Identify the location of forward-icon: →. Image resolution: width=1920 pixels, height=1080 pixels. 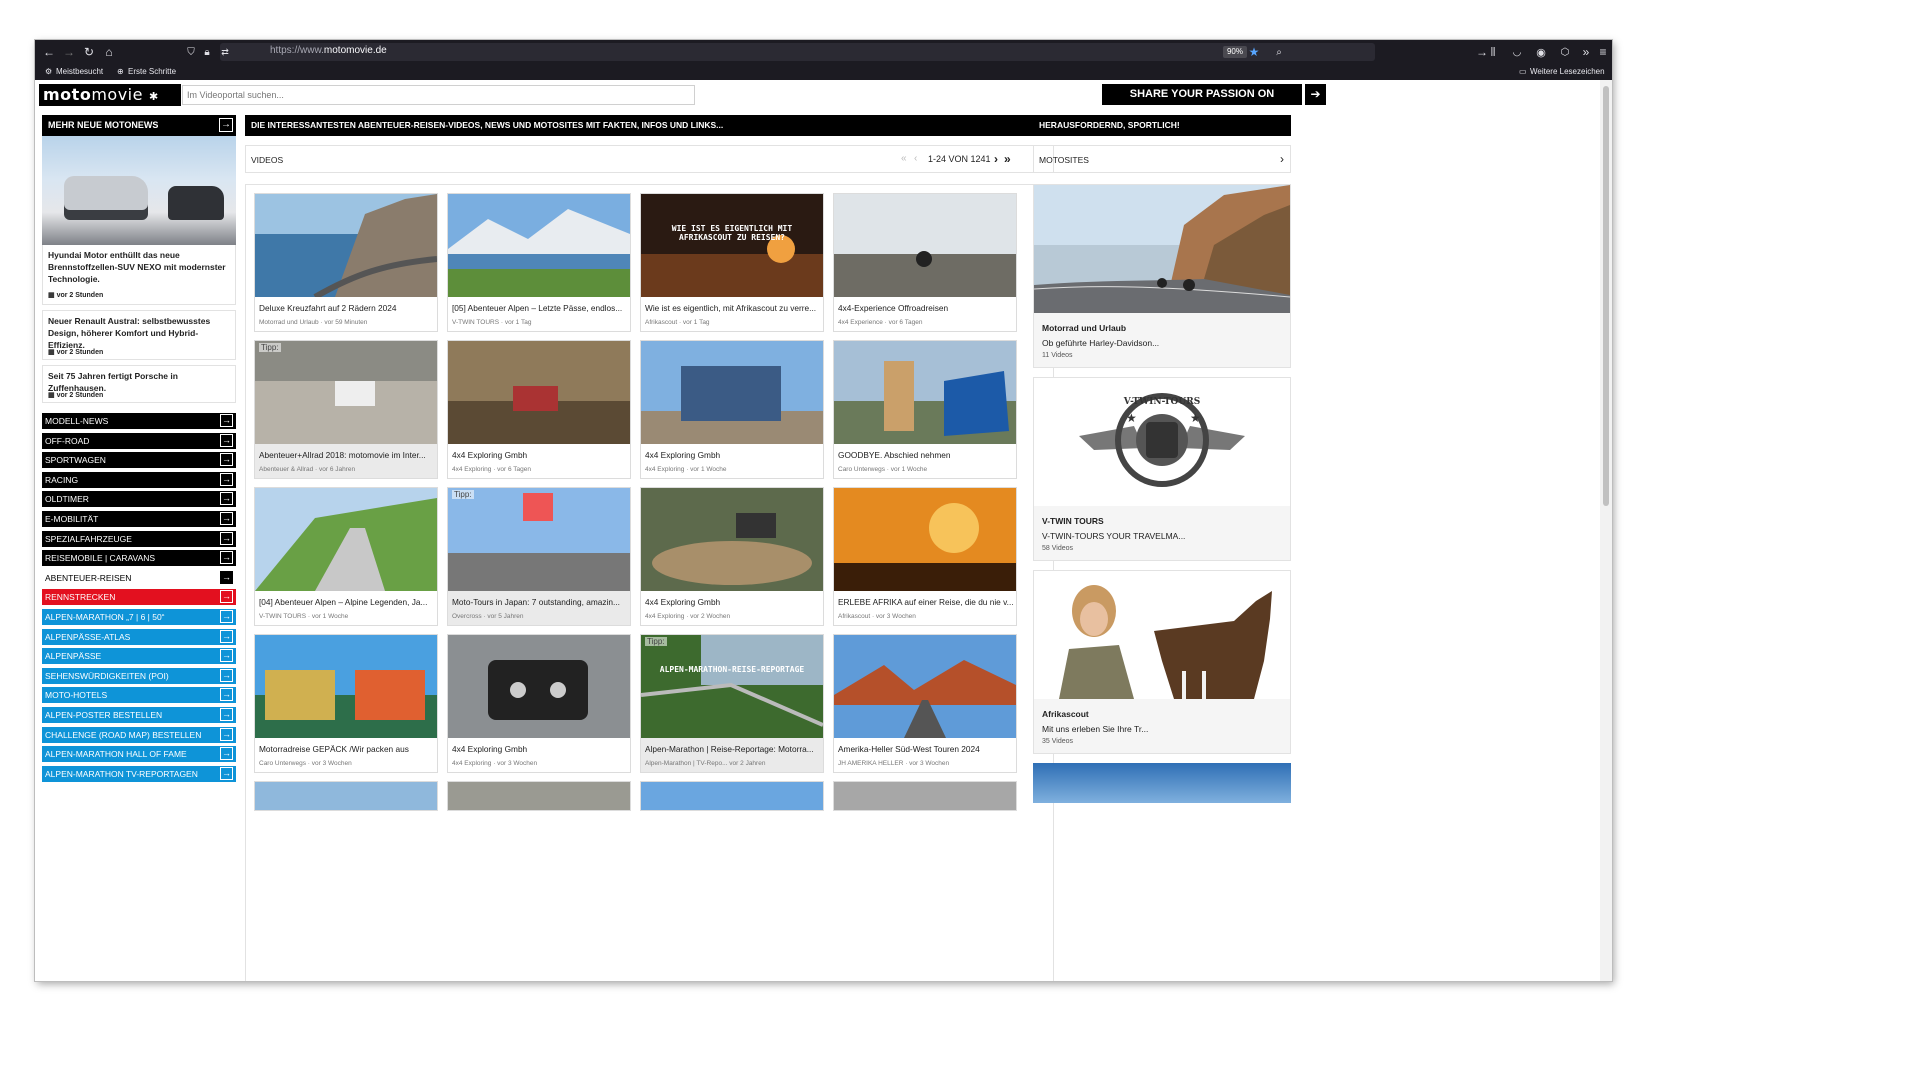
(69, 52).